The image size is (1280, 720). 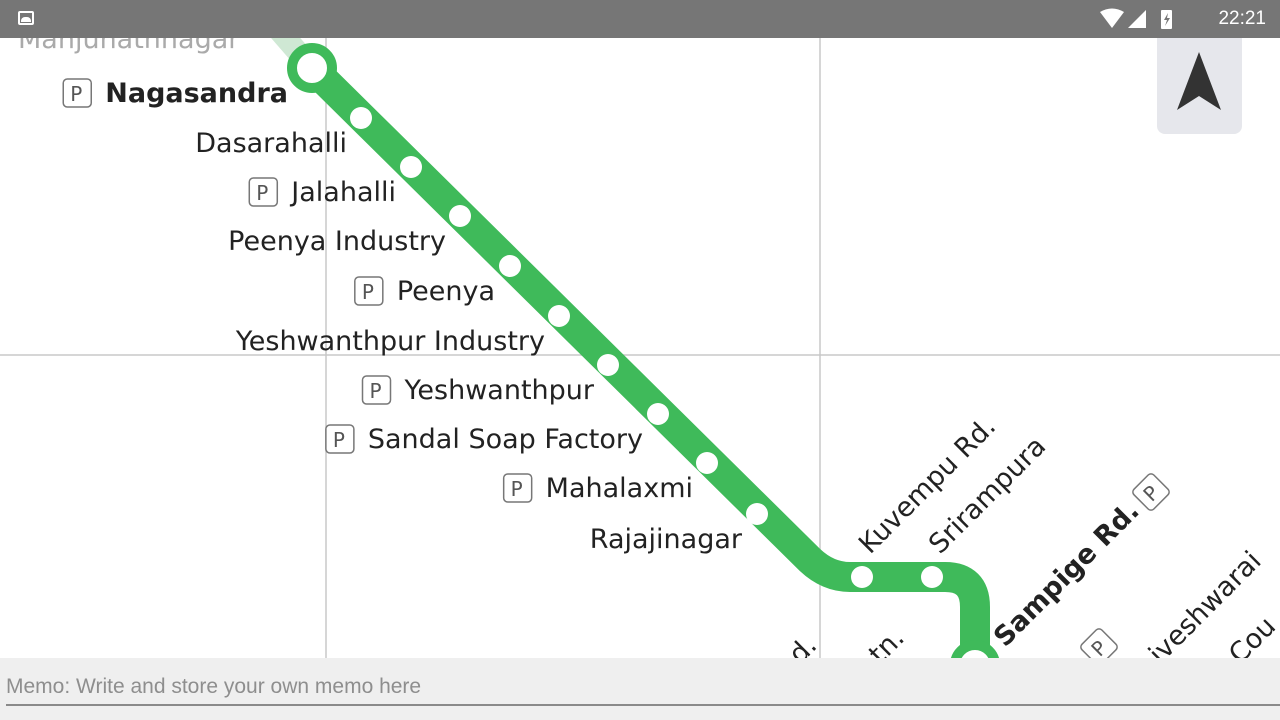 I want to click on station-label: Yeshwanthpur Industry, so click(x=390, y=341).